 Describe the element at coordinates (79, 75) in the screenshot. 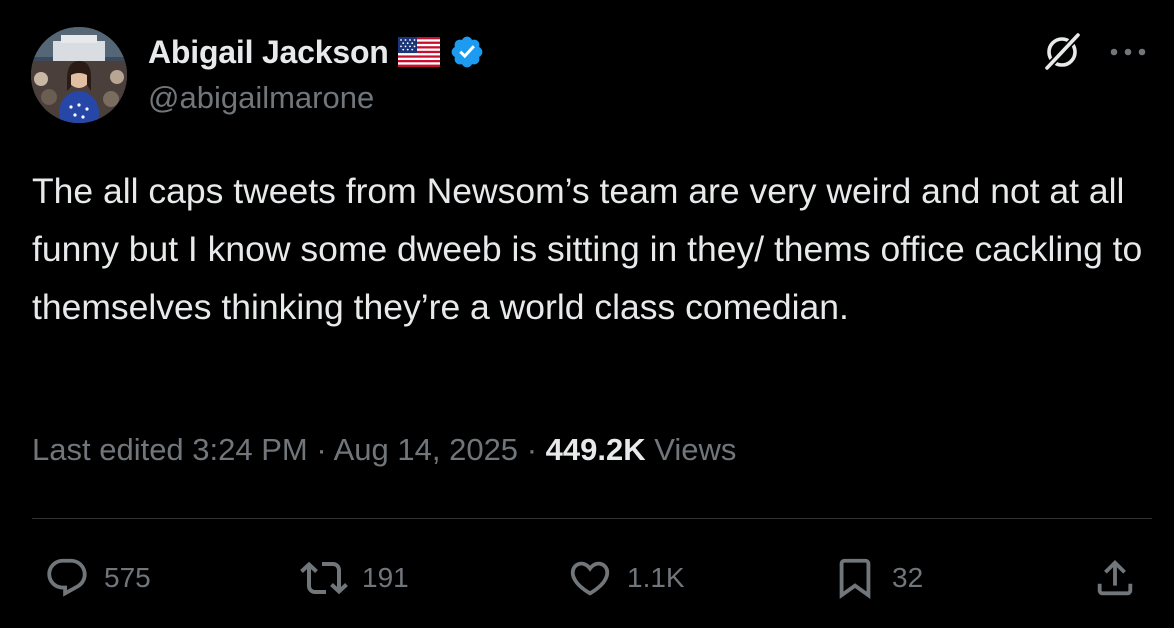

I see `avatar` at that location.